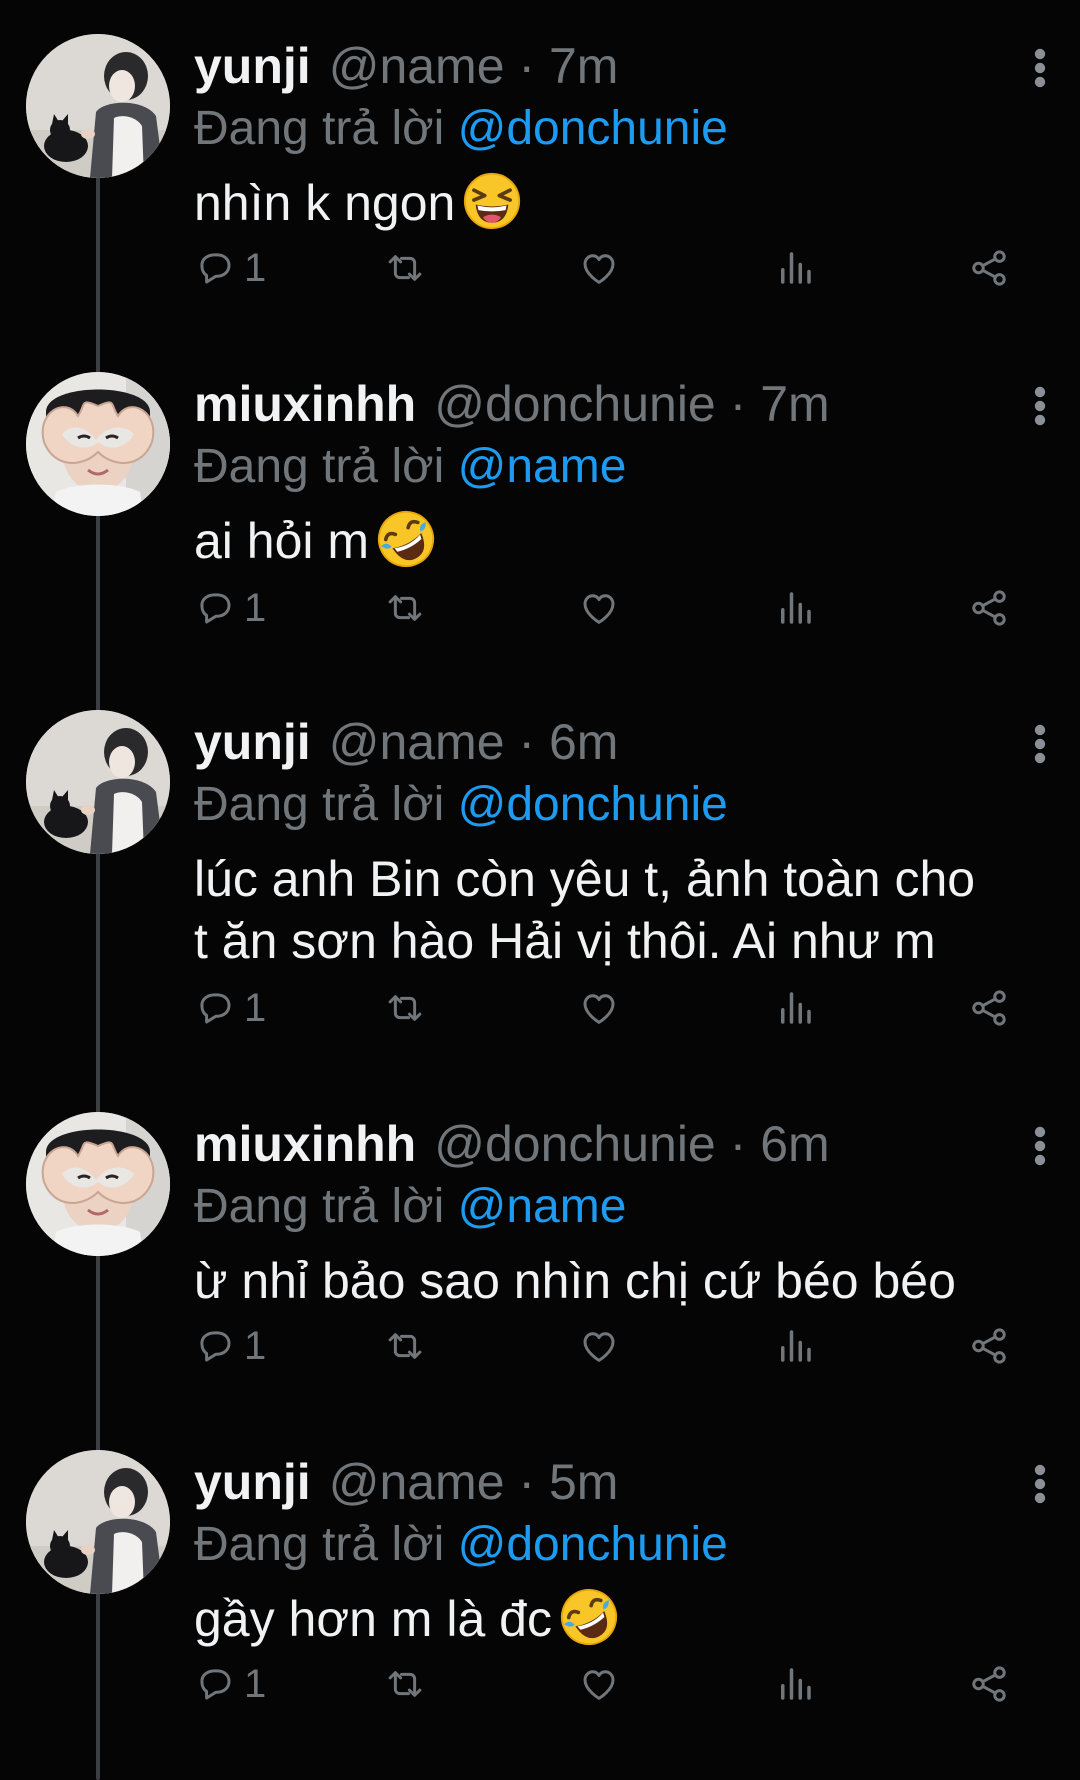  Describe the element at coordinates (575, 1281) in the screenshot. I see `tweet-text-content: ừ nhỉ bảo sao nhìn chị cứ béo béo` at that location.